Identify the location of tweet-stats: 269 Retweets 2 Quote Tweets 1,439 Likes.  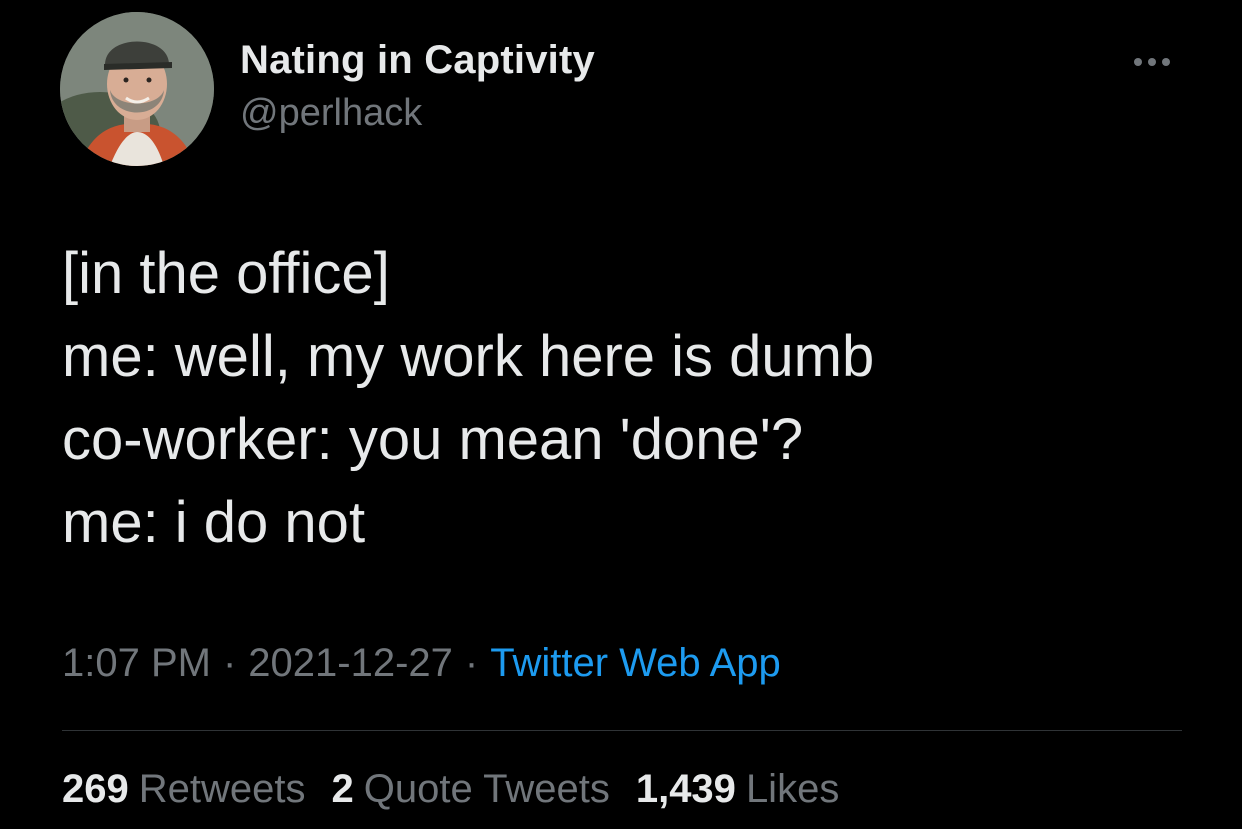
(463, 789).